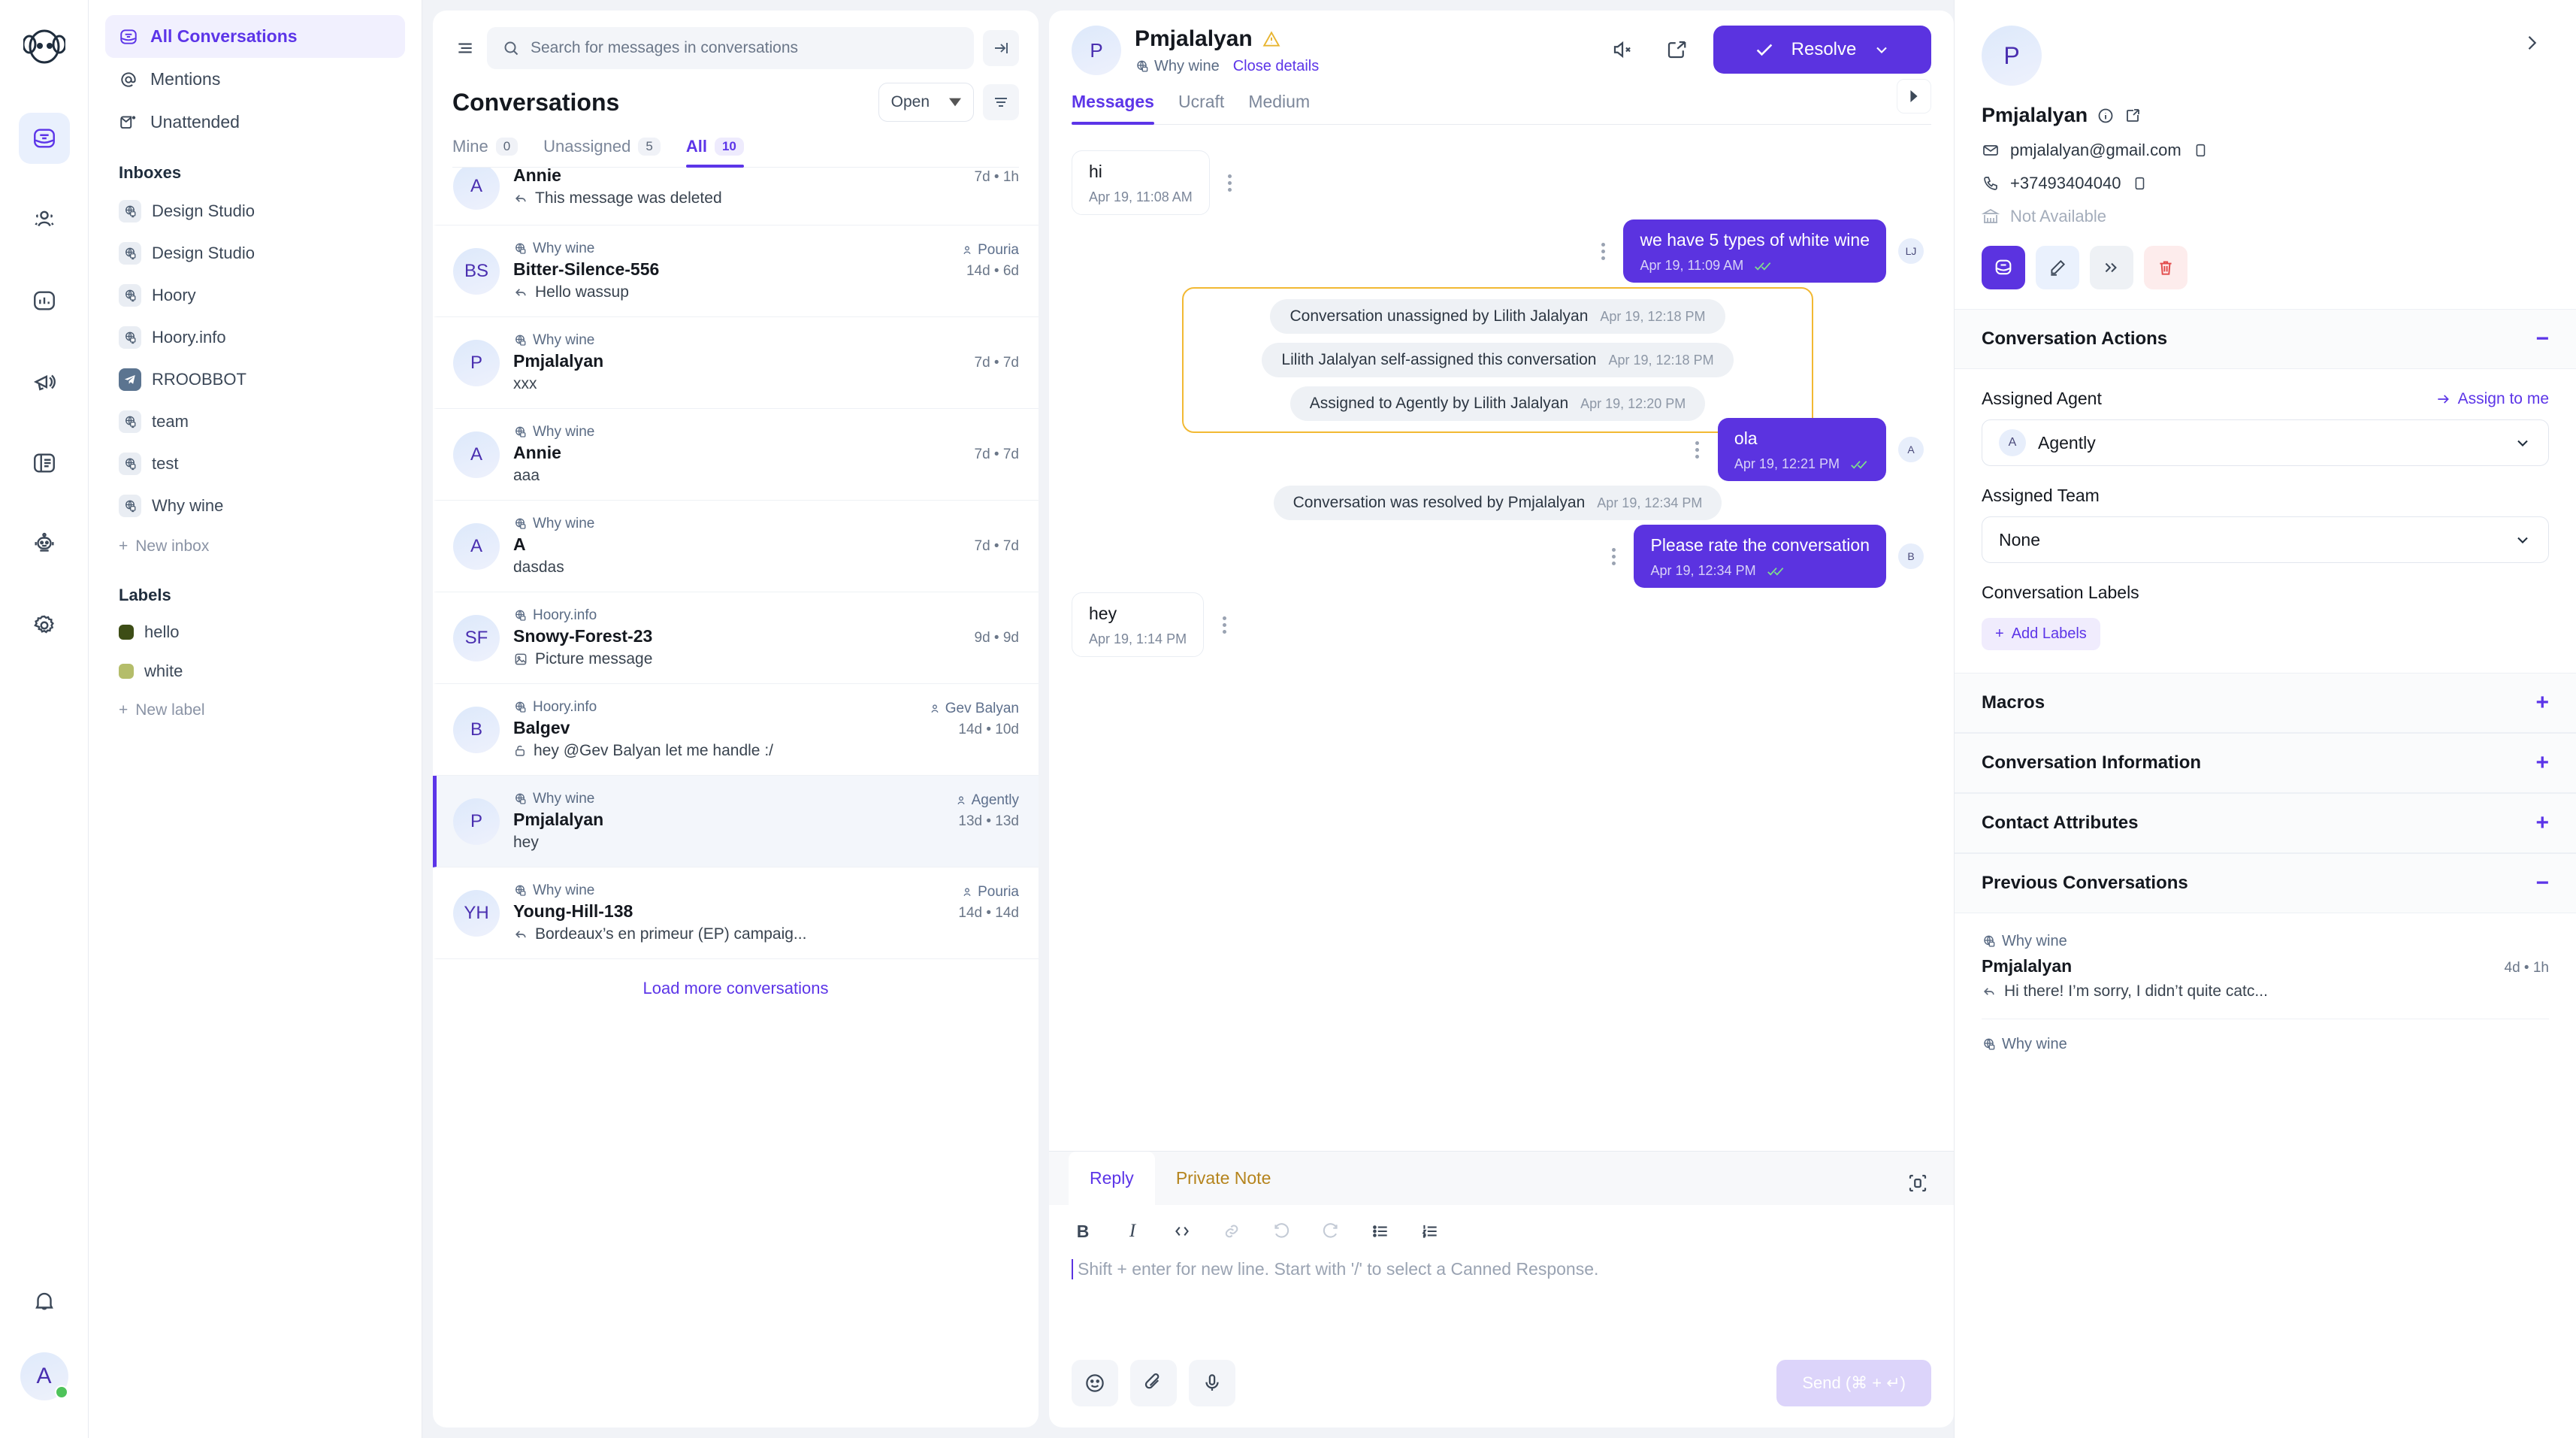  Describe the element at coordinates (255, 380) in the screenshot. I see `sidebar-inbox-rroobbot: RROOBBOT` at that location.